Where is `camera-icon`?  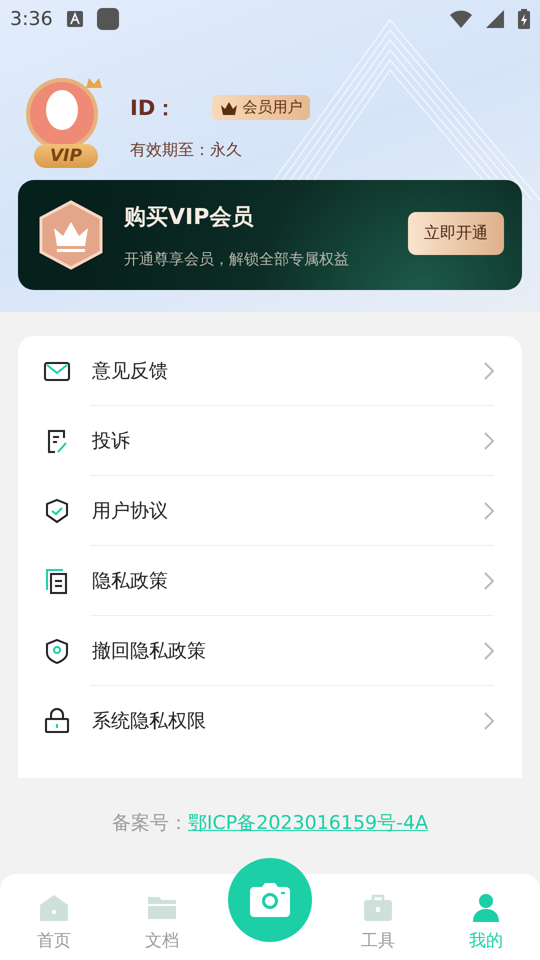 camera-icon is located at coordinates (270, 900).